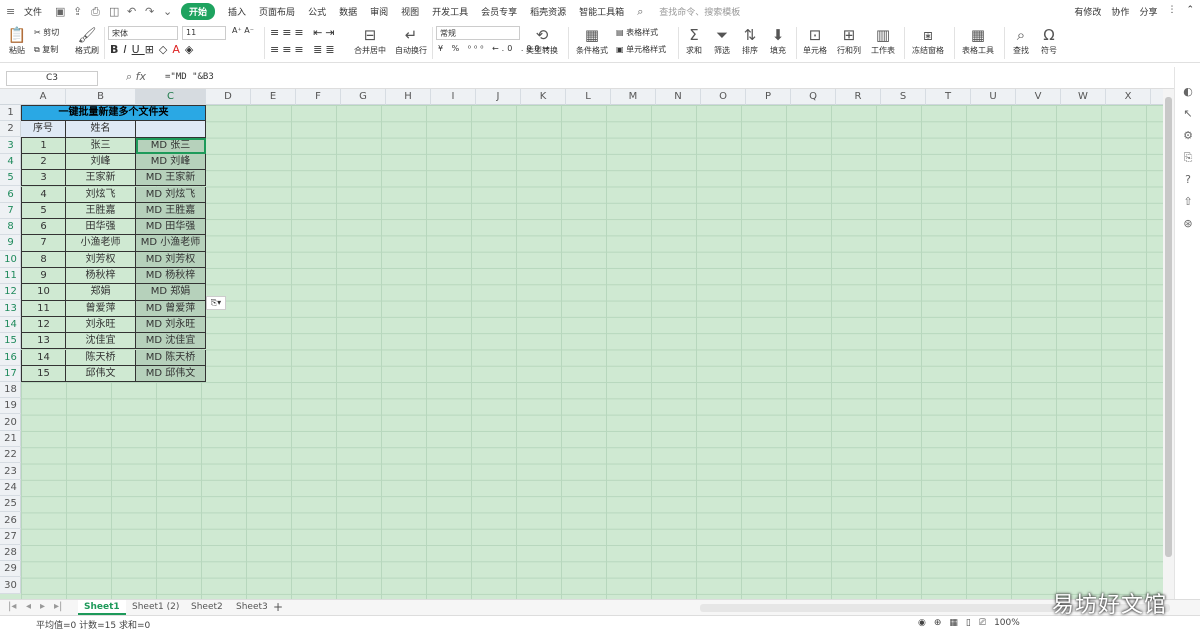 This screenshot has height=631, width=1200. I want to click on row-header-3: 3, so click(10, 146).